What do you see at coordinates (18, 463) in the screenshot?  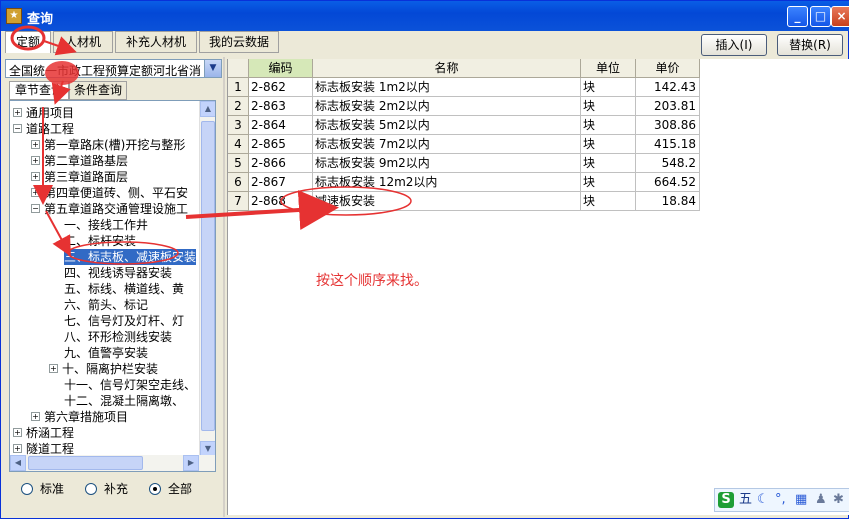 I see `scroll-left-icon: ◀` at bounding box center [18, 463].